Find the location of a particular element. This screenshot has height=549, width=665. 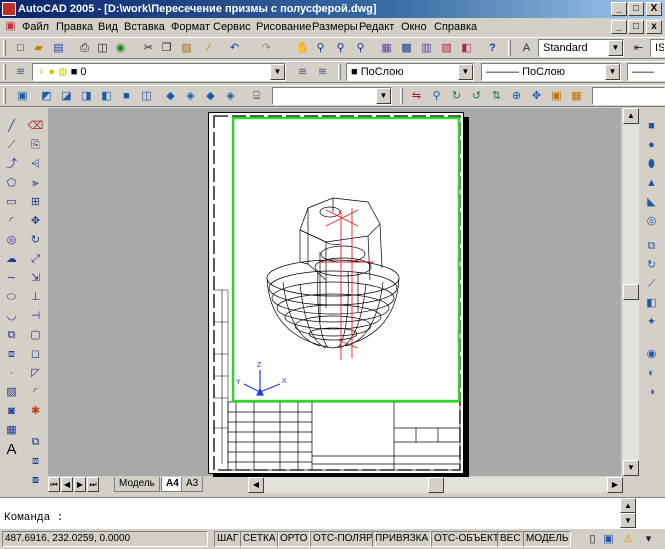

construction-line-icon: ⟋ is located at coordinates (11, 145).